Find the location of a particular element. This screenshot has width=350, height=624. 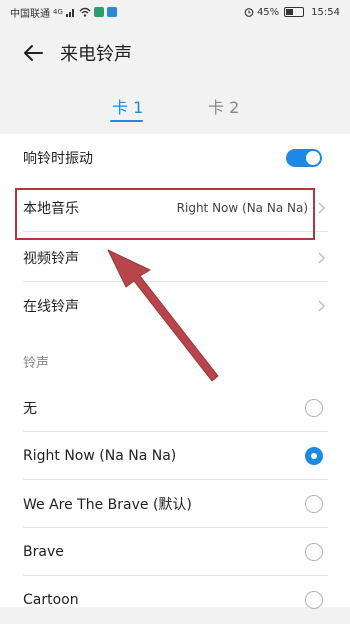

tab-sim-1: 卡 1 is located at coordinates (127, 106).